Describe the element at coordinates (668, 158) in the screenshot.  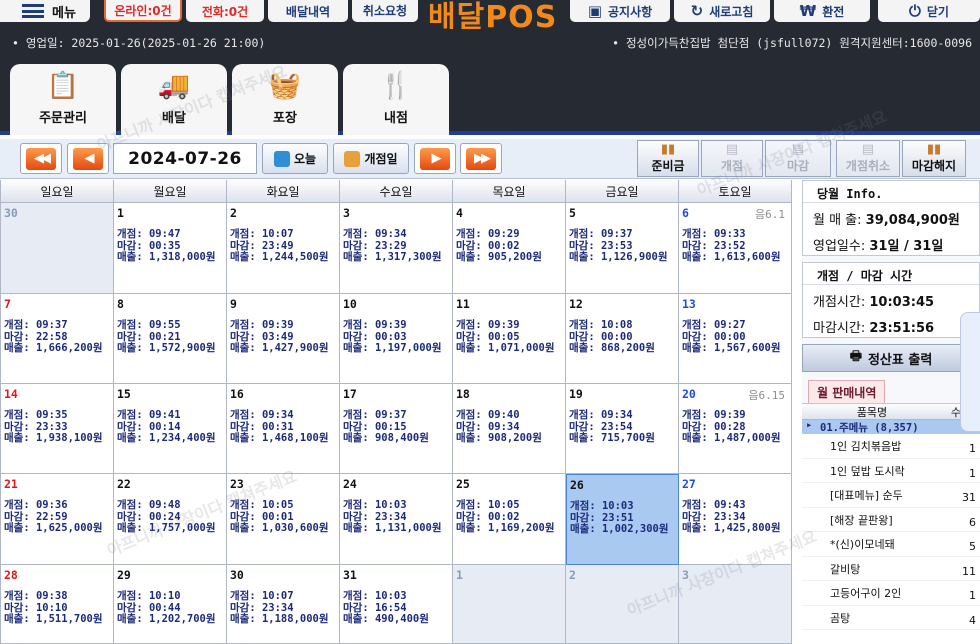
I see `reserve-fund-button: ▮▮ 준비금` at that location.